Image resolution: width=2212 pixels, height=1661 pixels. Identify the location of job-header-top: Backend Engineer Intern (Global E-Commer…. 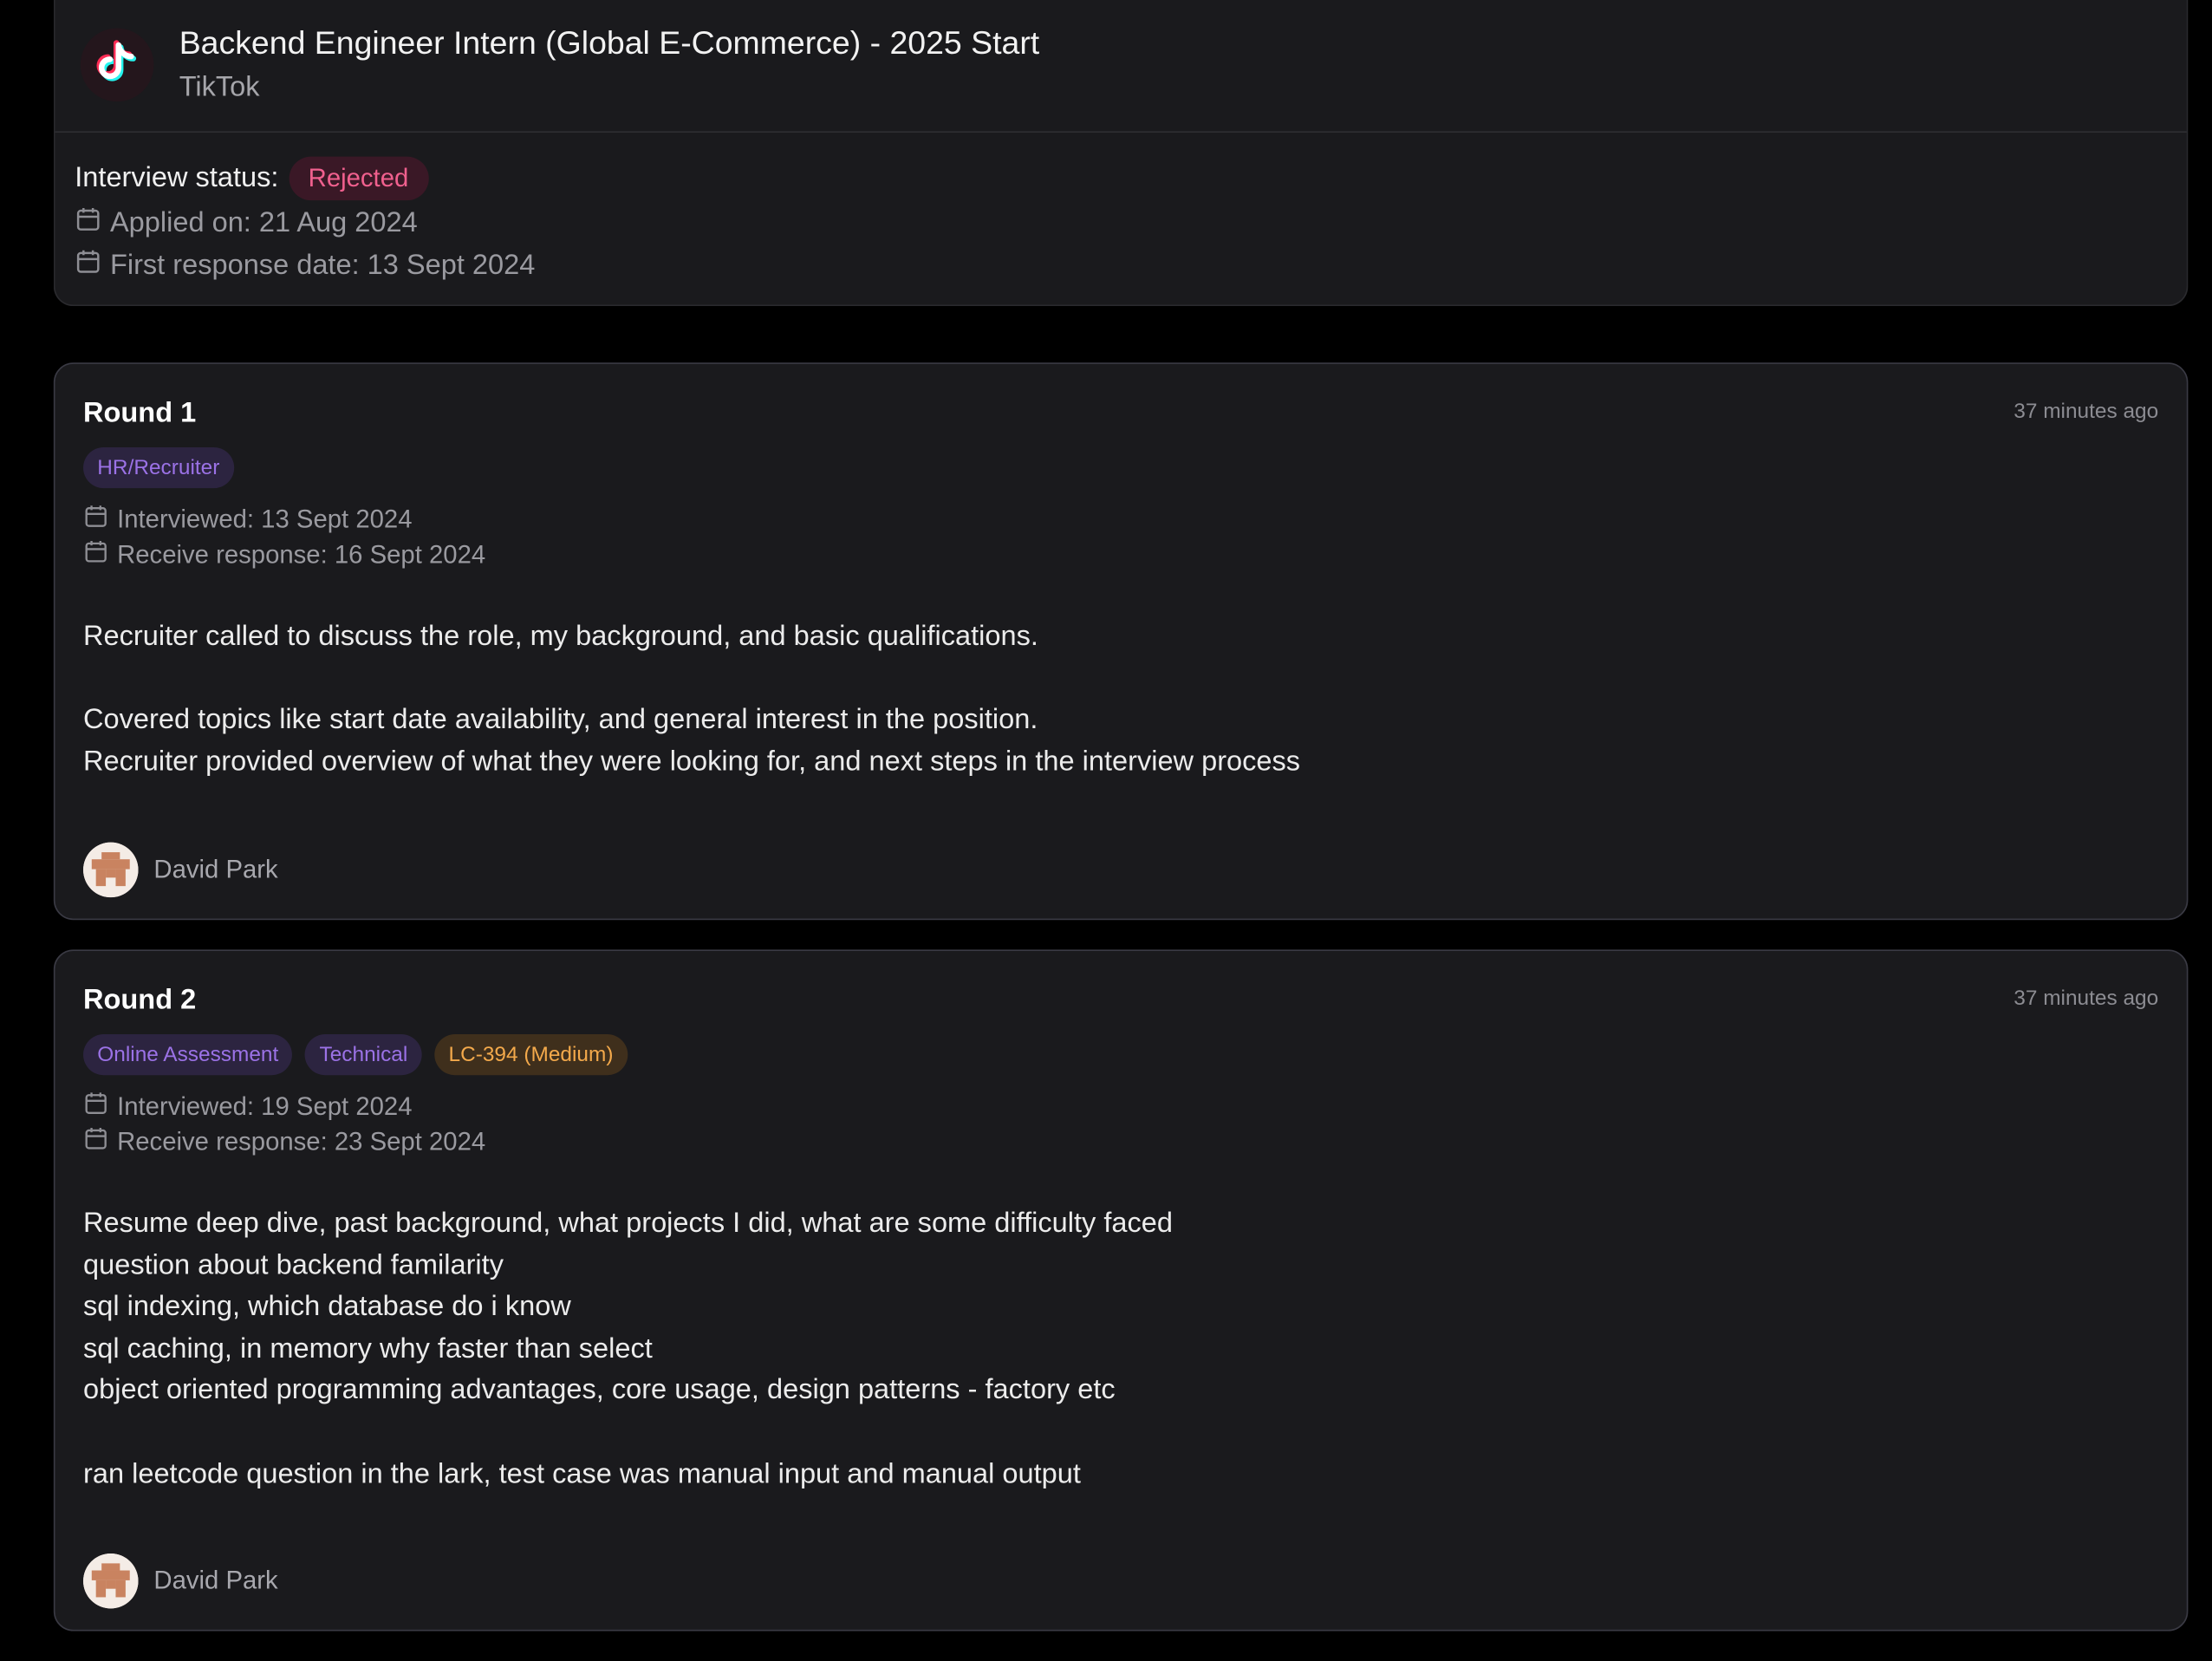
(1121, 66).